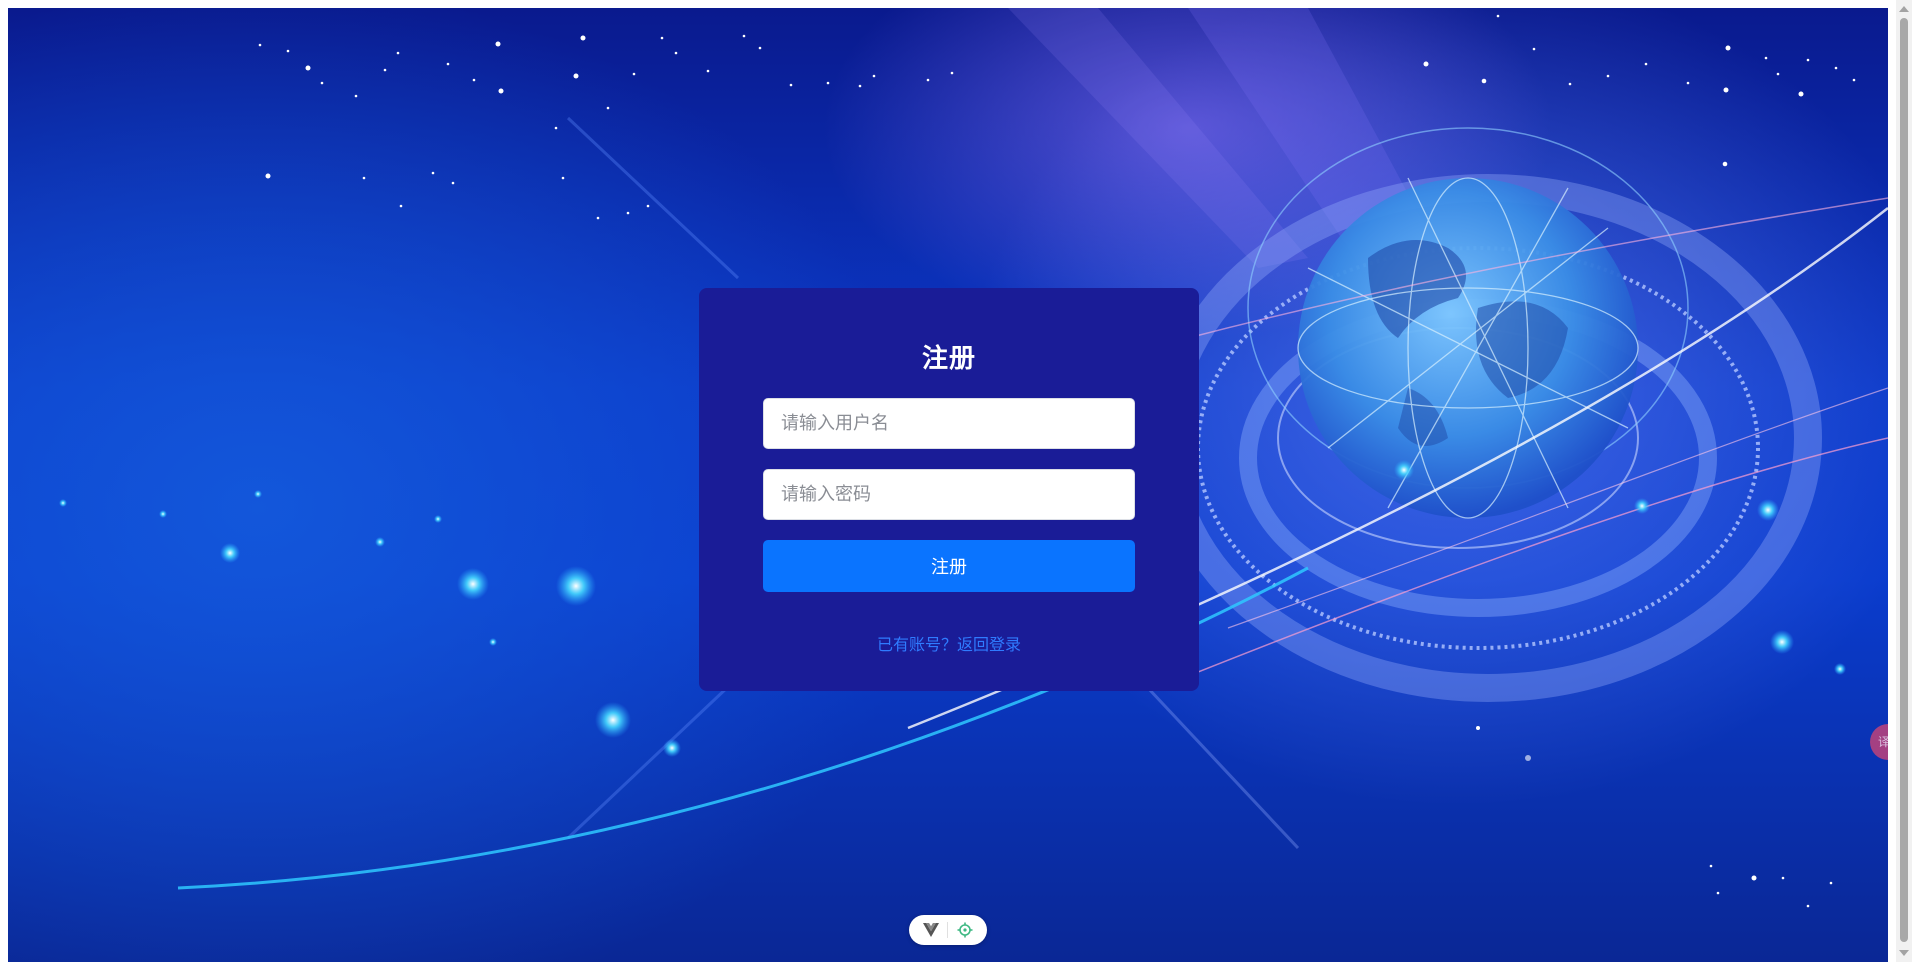 This screenshot has width=1912, height=962. I want to click on back-to-login-link: 已有账号？返回登录, so click(949, 644).